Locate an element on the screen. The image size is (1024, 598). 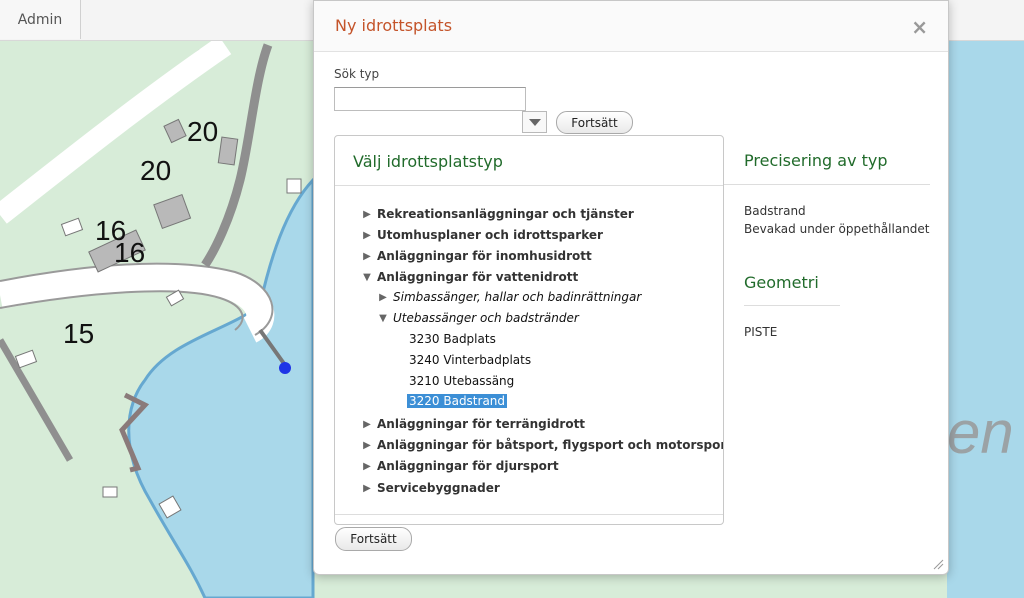
tree-item-3220-selected: 3220 Badstrand is located at coordinates (457, 401).